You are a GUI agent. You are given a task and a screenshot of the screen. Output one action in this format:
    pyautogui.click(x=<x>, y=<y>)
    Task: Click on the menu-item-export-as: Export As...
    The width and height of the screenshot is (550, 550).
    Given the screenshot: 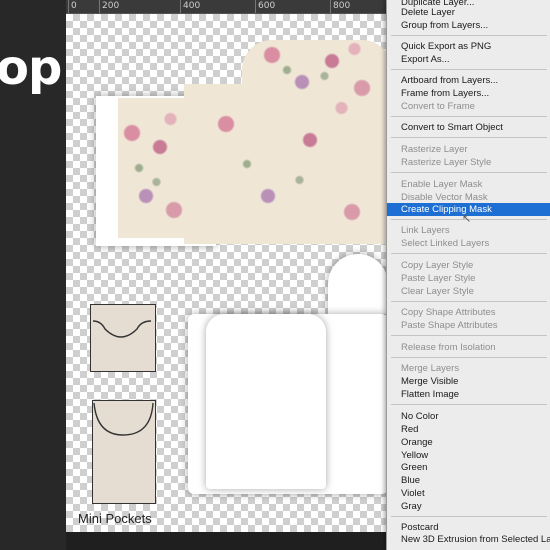 What is the action you would take?
    pyautogui.click(x=468, y=59)
    